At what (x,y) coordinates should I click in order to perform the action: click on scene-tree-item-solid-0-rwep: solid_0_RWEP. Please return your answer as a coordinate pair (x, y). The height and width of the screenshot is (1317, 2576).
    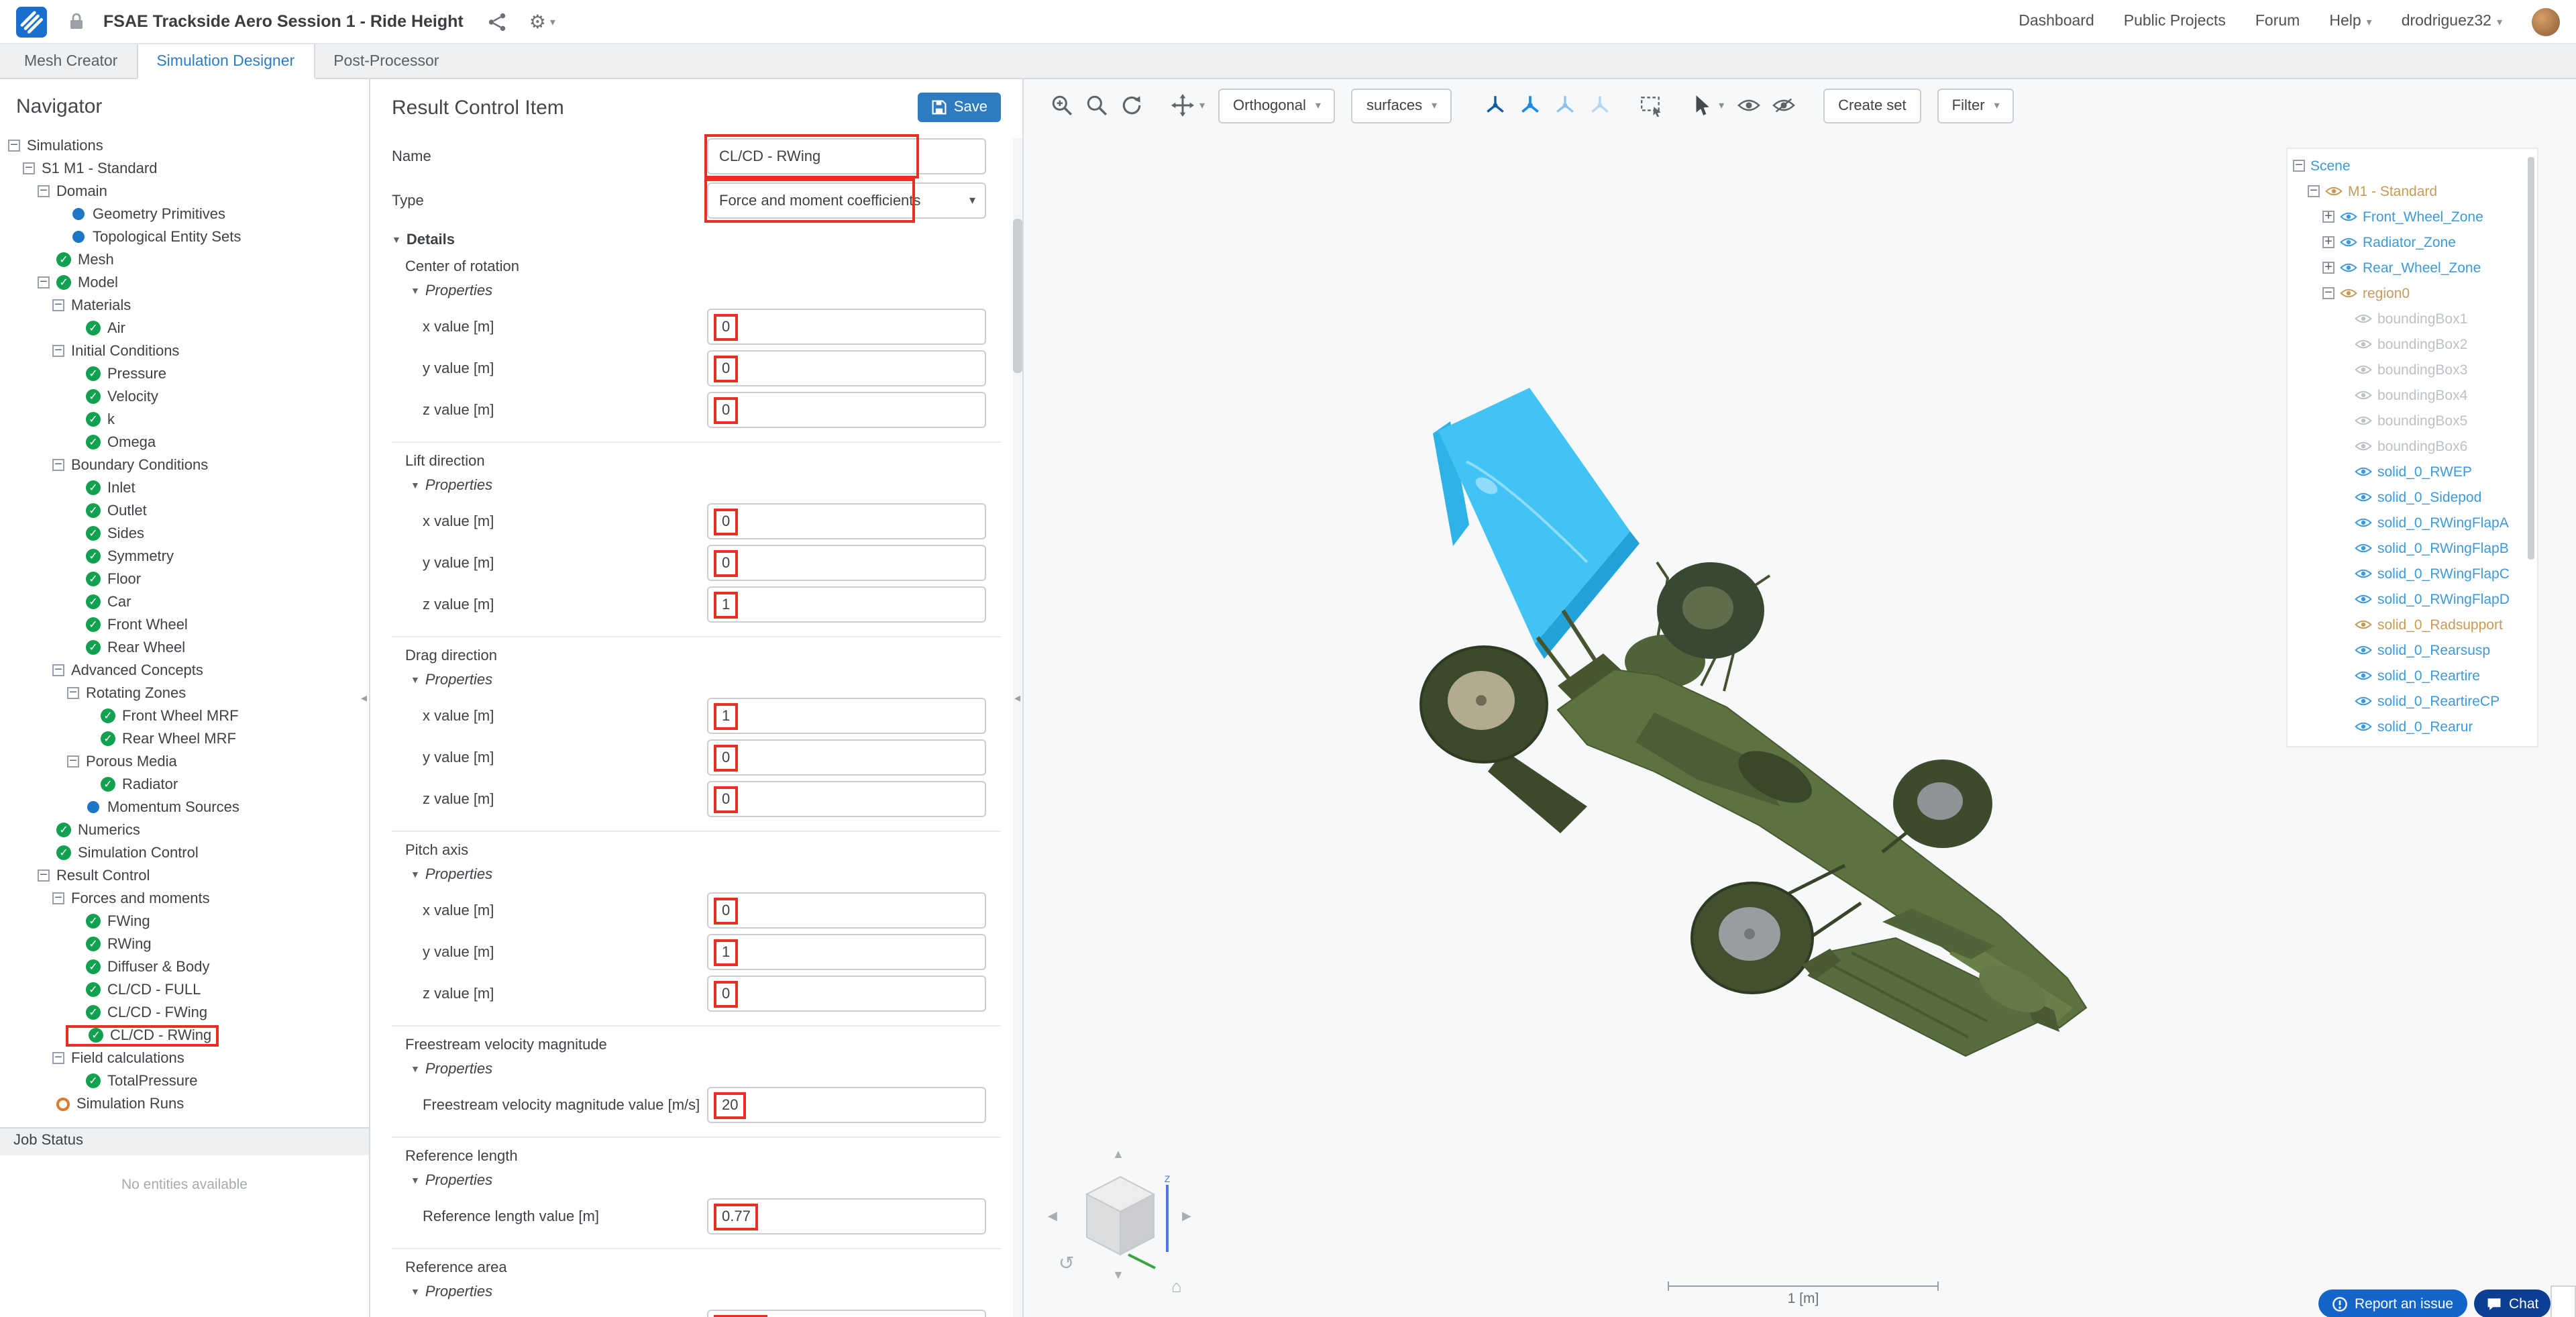
    Looking at the image, I should click on (2412, 471).